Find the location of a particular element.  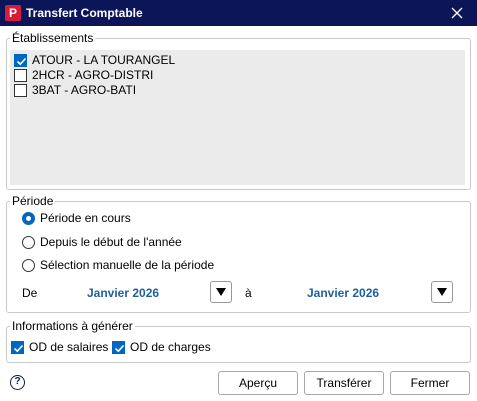

checkbox-od-charges is located at coordinates (118, 347).